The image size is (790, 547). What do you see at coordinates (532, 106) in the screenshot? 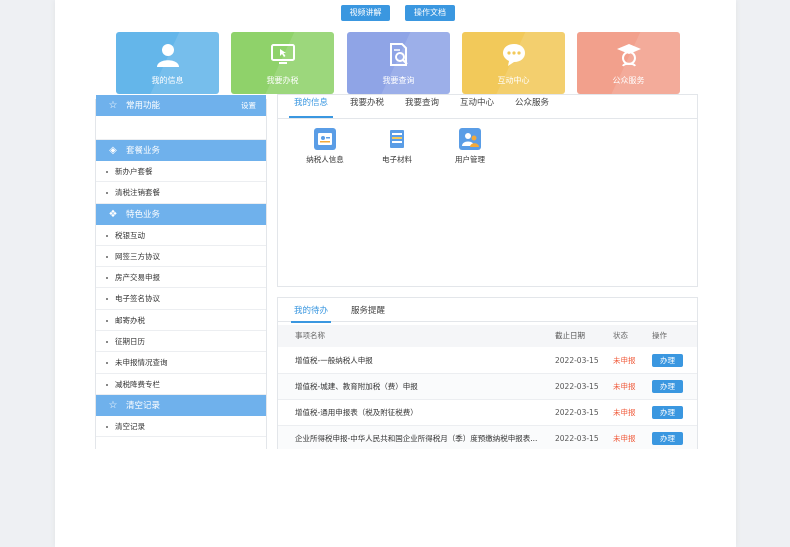
I see `tab-public-service: 公众服务` at bounding box center [532, 106].